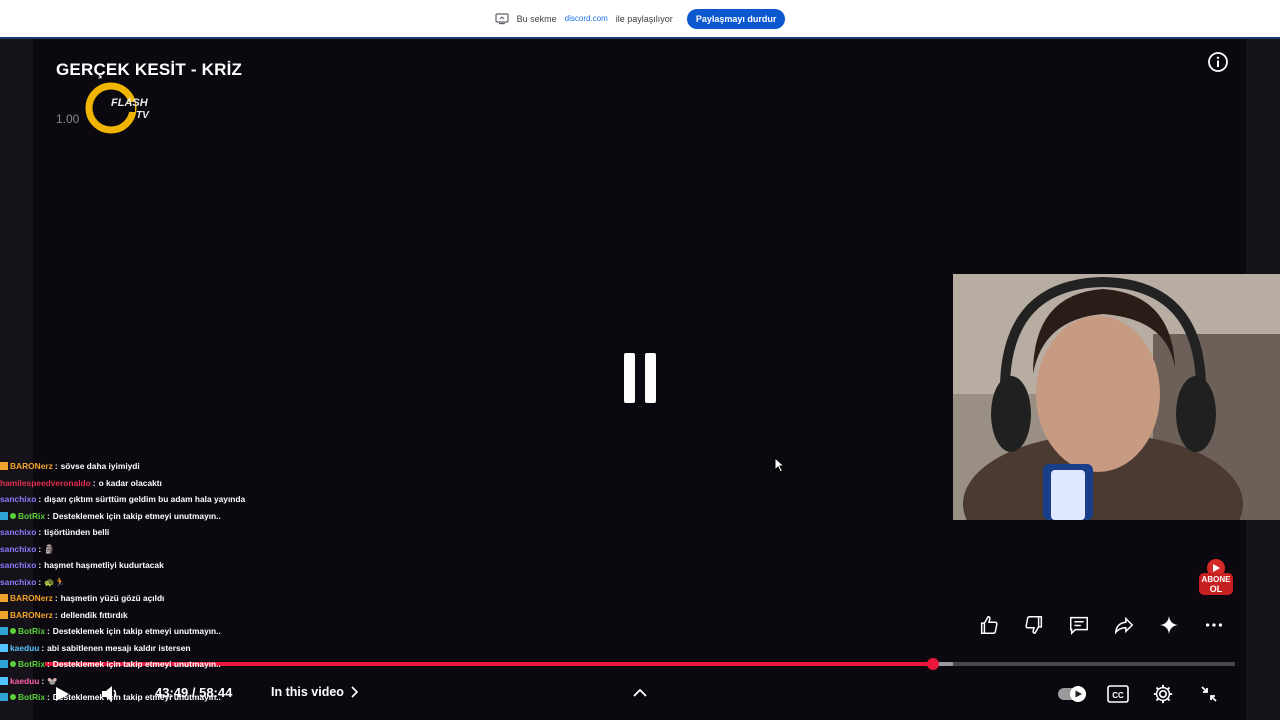  What do you see at coordinates (1124, 625) in the screenshot?
I see `share-icon` at bounding box center [1124, 625].